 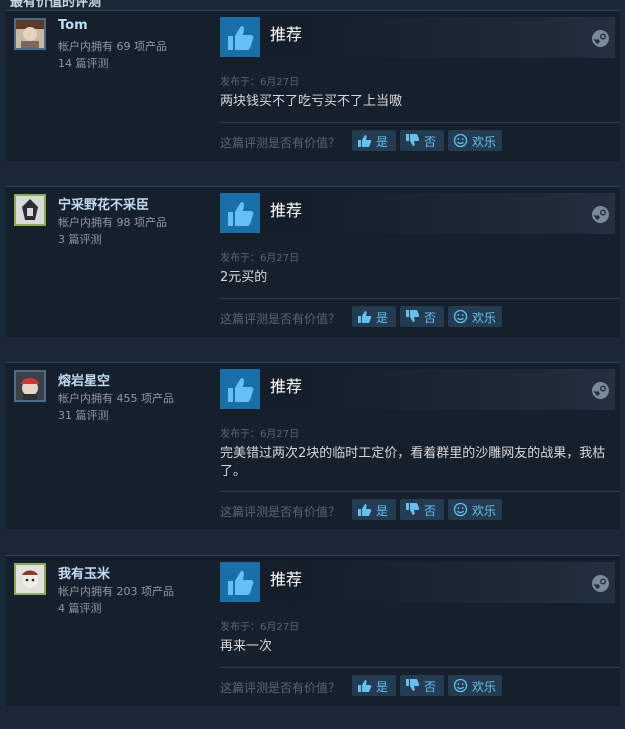 I want to click on review-count: 31 篇评测, so click(x=83, y=415).